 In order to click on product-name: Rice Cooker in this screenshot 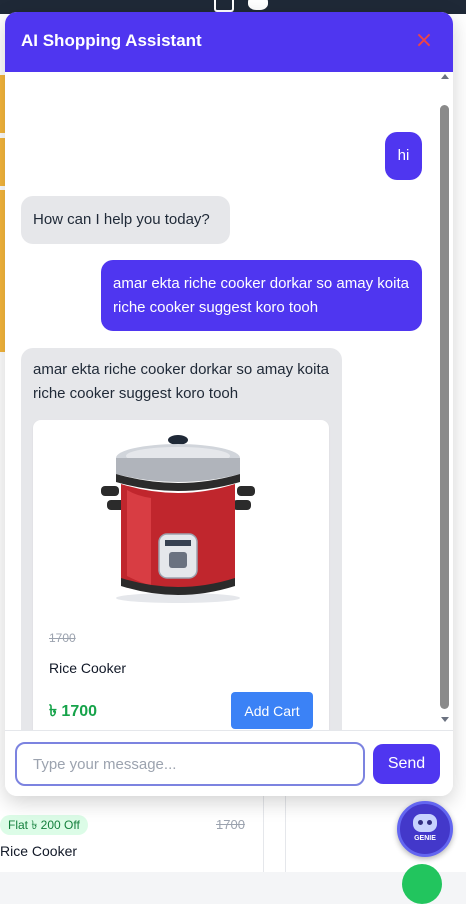, I will do `click(87, 668)`.